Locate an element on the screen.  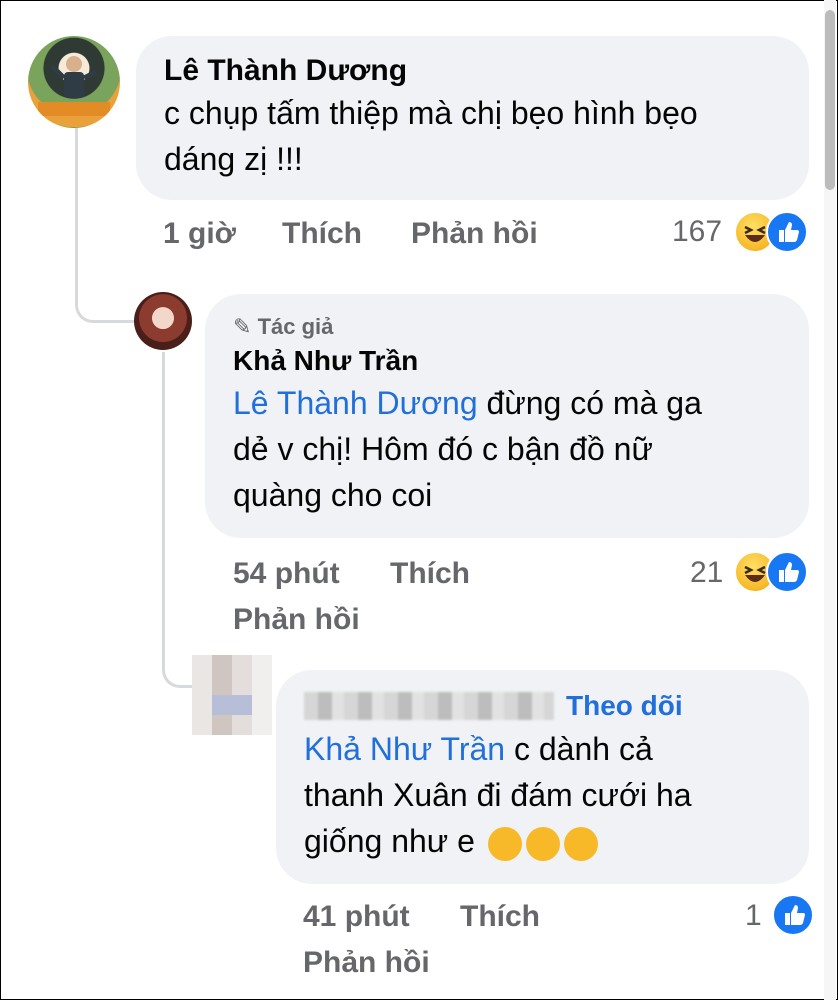
comment-text-line: c chụp tấm thiệp mà chị bẹo hình bẹo is located at coordinates (431, 113).